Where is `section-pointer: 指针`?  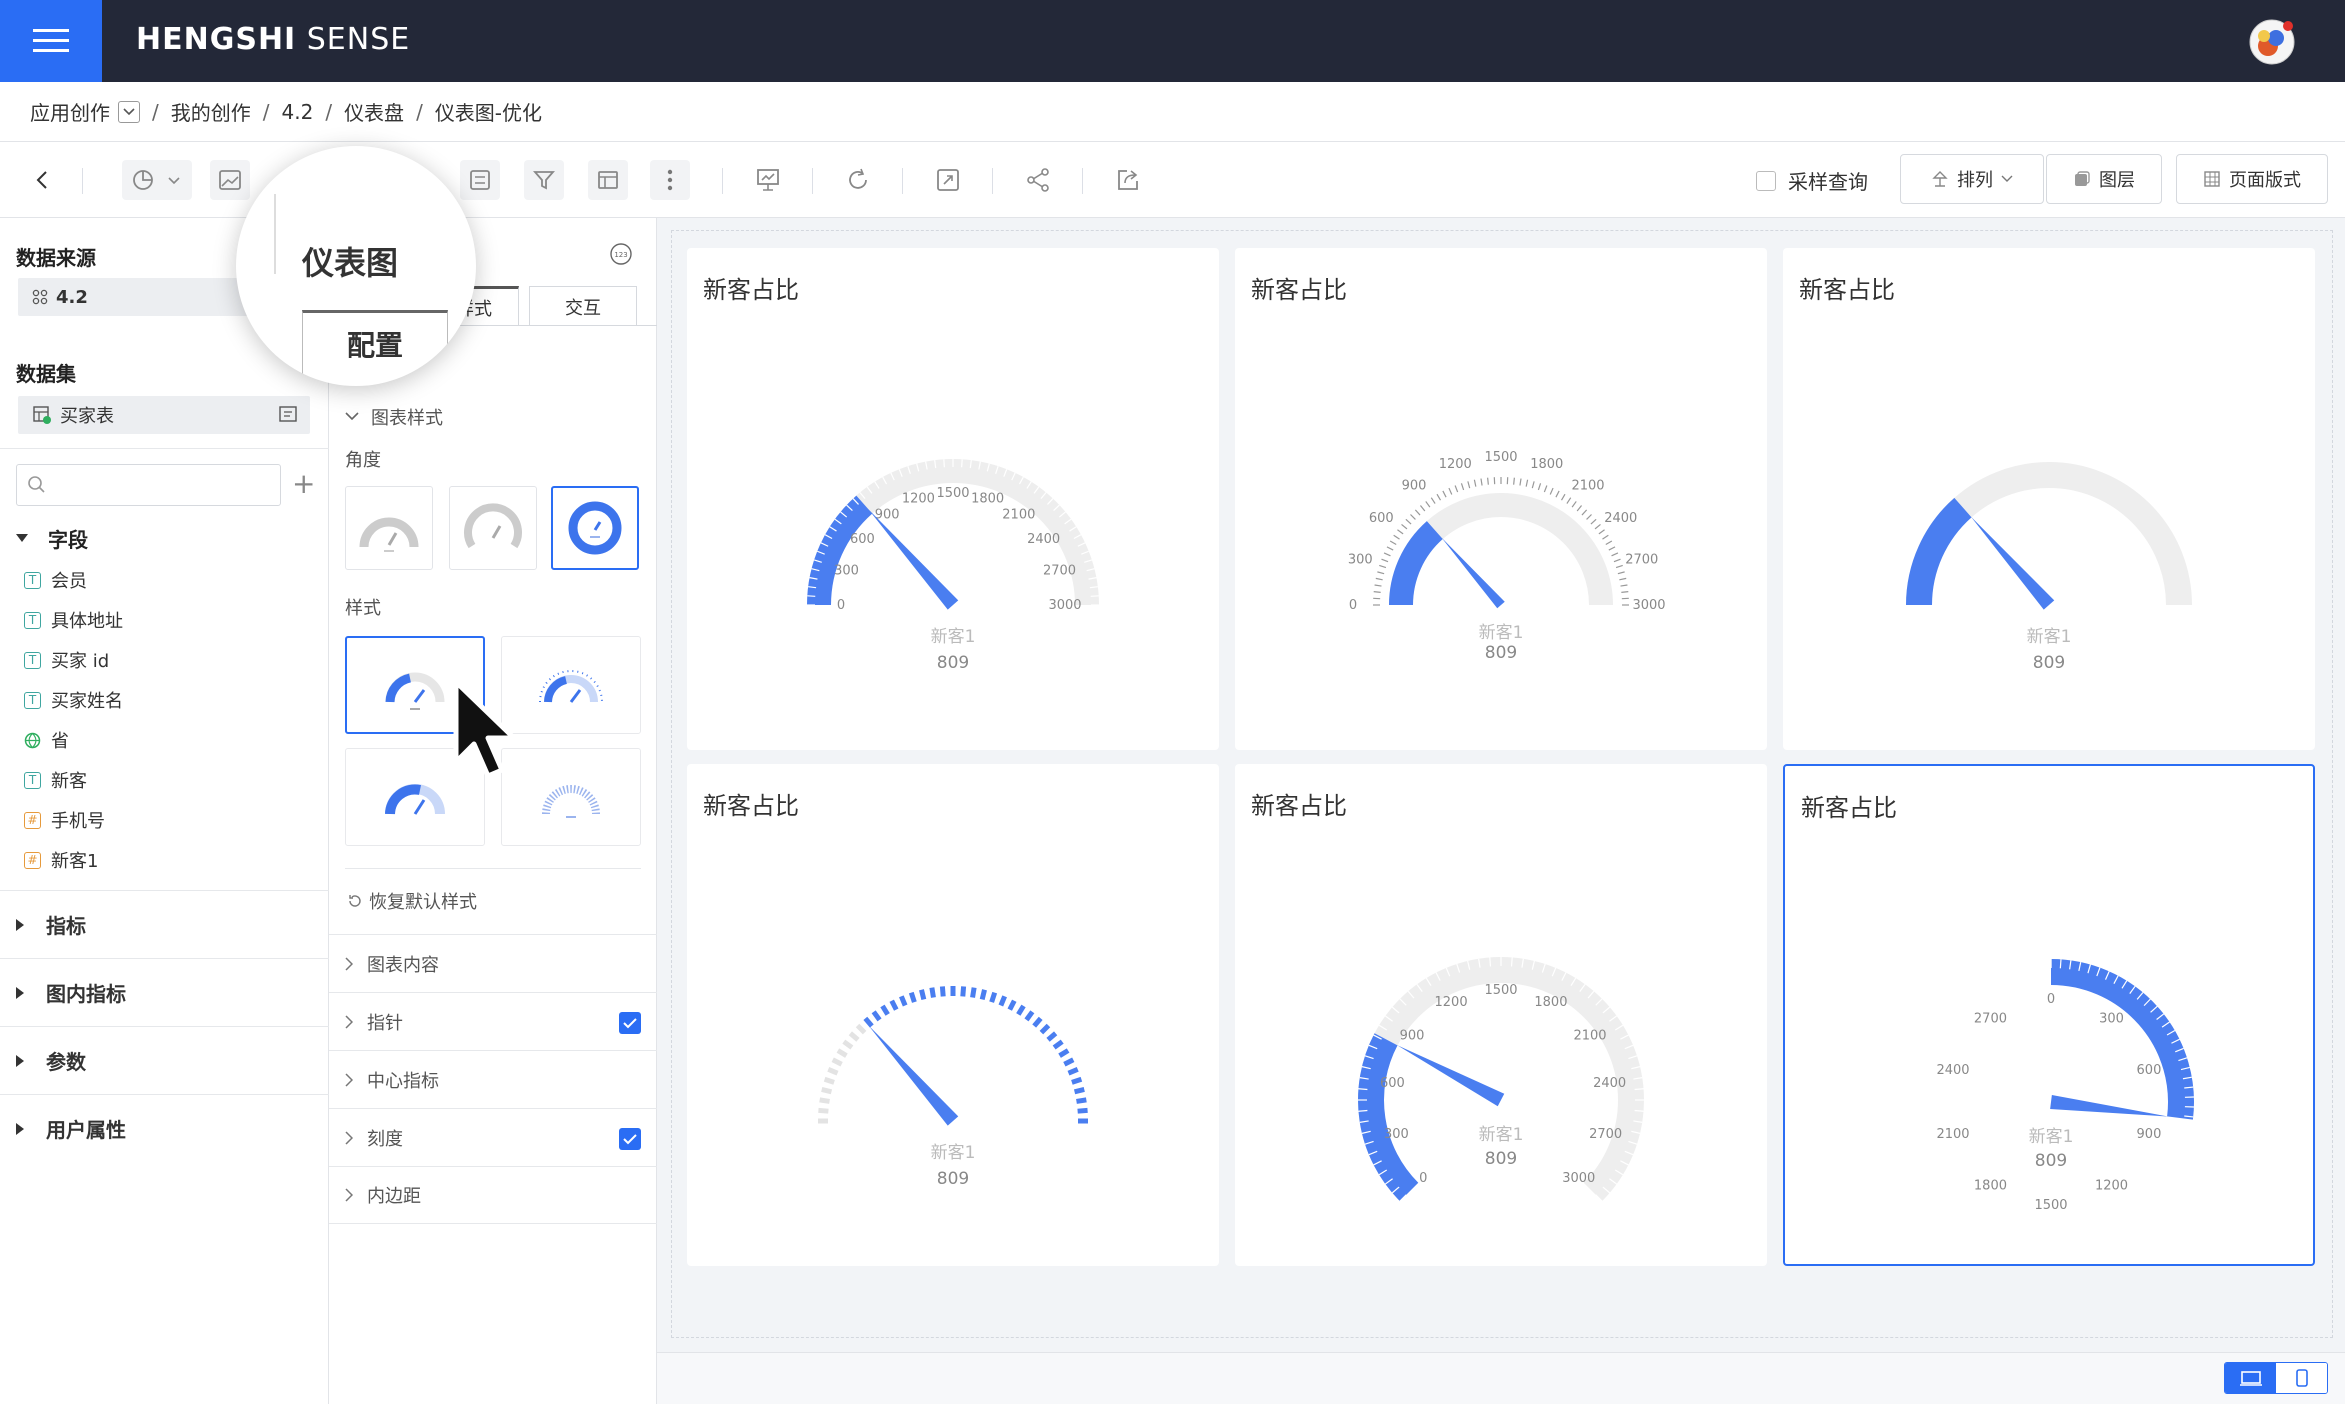
section-pointer: 指针 is located at coordinates (493, 1021).